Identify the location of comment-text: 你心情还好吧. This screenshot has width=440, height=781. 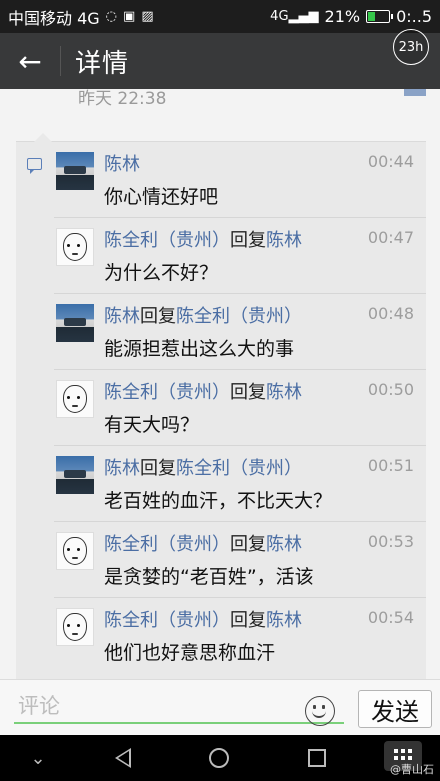
(161, 197).